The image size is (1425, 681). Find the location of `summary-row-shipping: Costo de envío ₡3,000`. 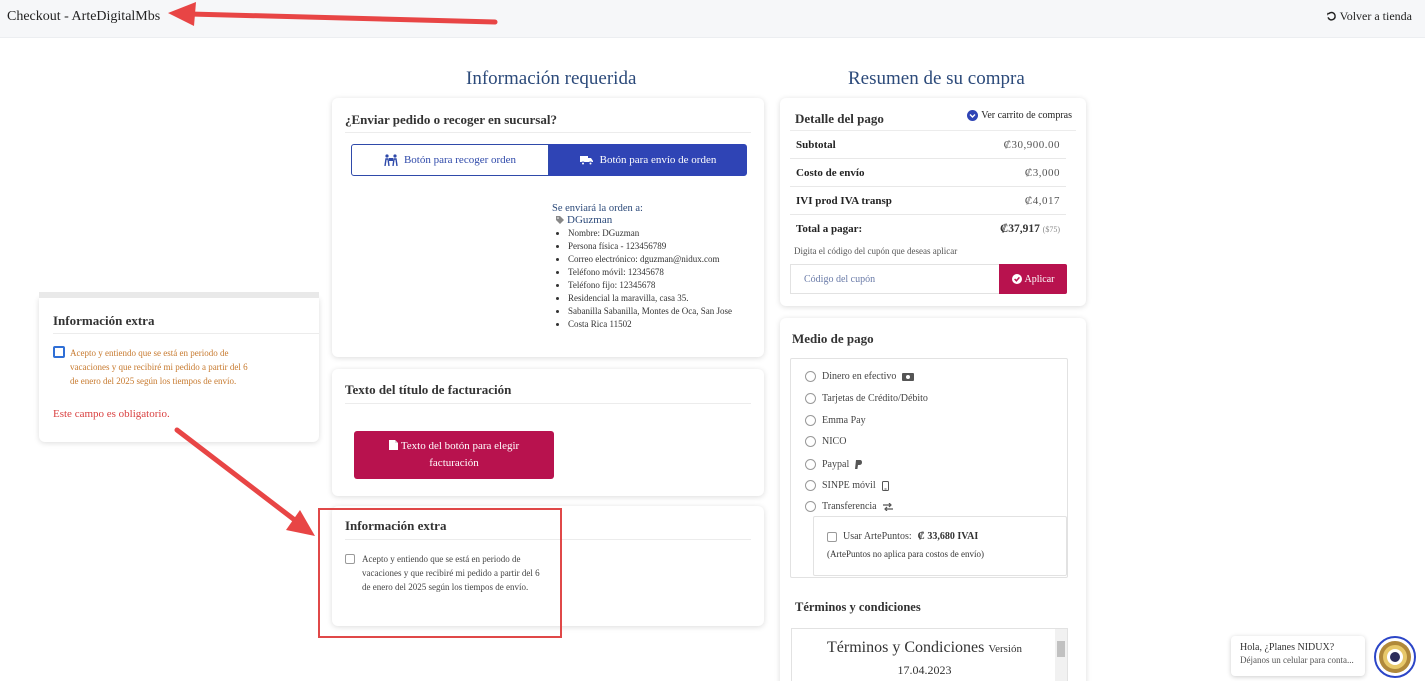

summary-row-shipping: Costo de envío ₡3,000 is located at coordinates (928, 173).